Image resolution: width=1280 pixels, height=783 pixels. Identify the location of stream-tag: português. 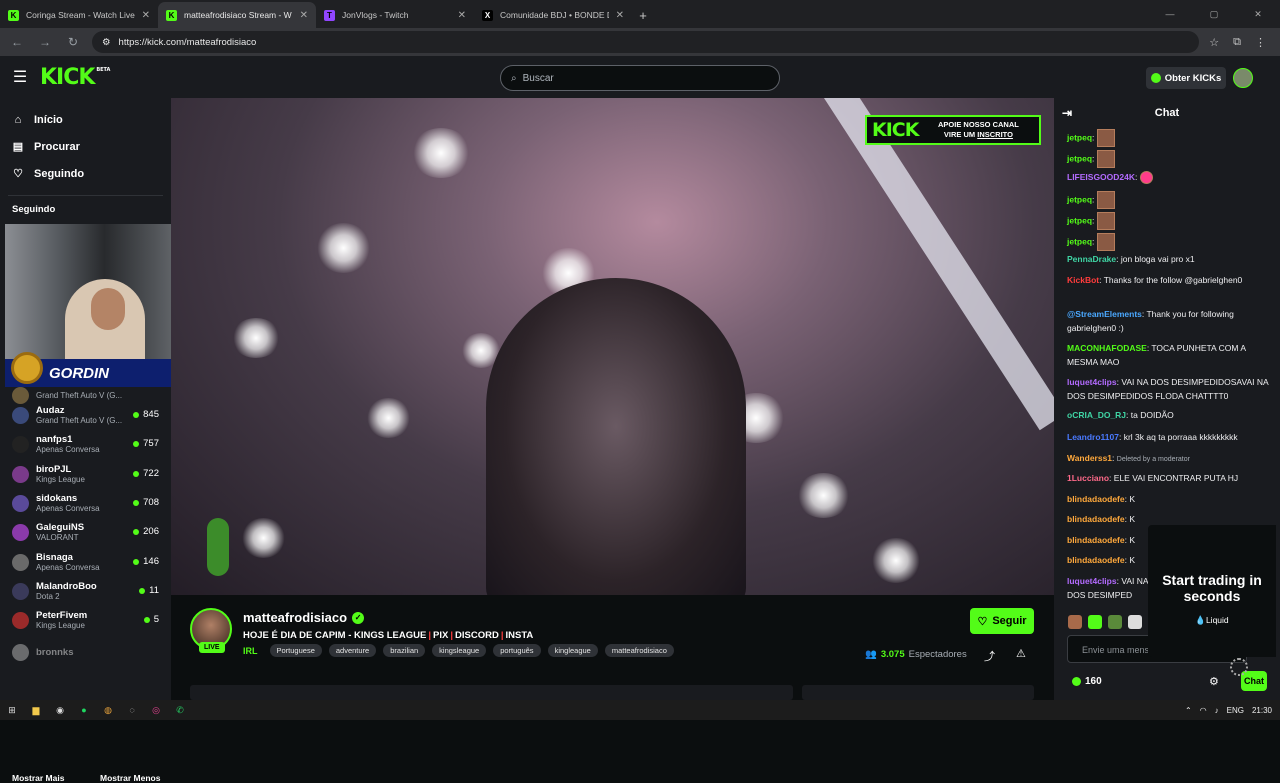
(517, 650).